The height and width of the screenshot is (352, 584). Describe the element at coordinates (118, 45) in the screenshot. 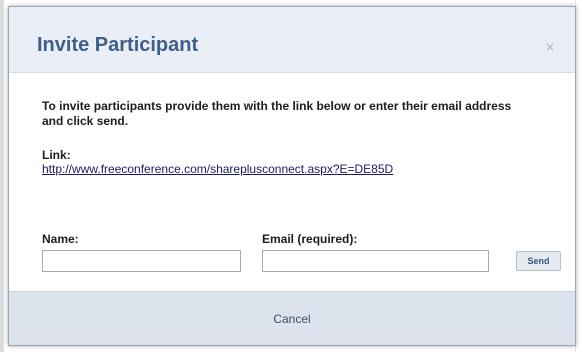

I see `dialog-title: Invite Participant` at that location.